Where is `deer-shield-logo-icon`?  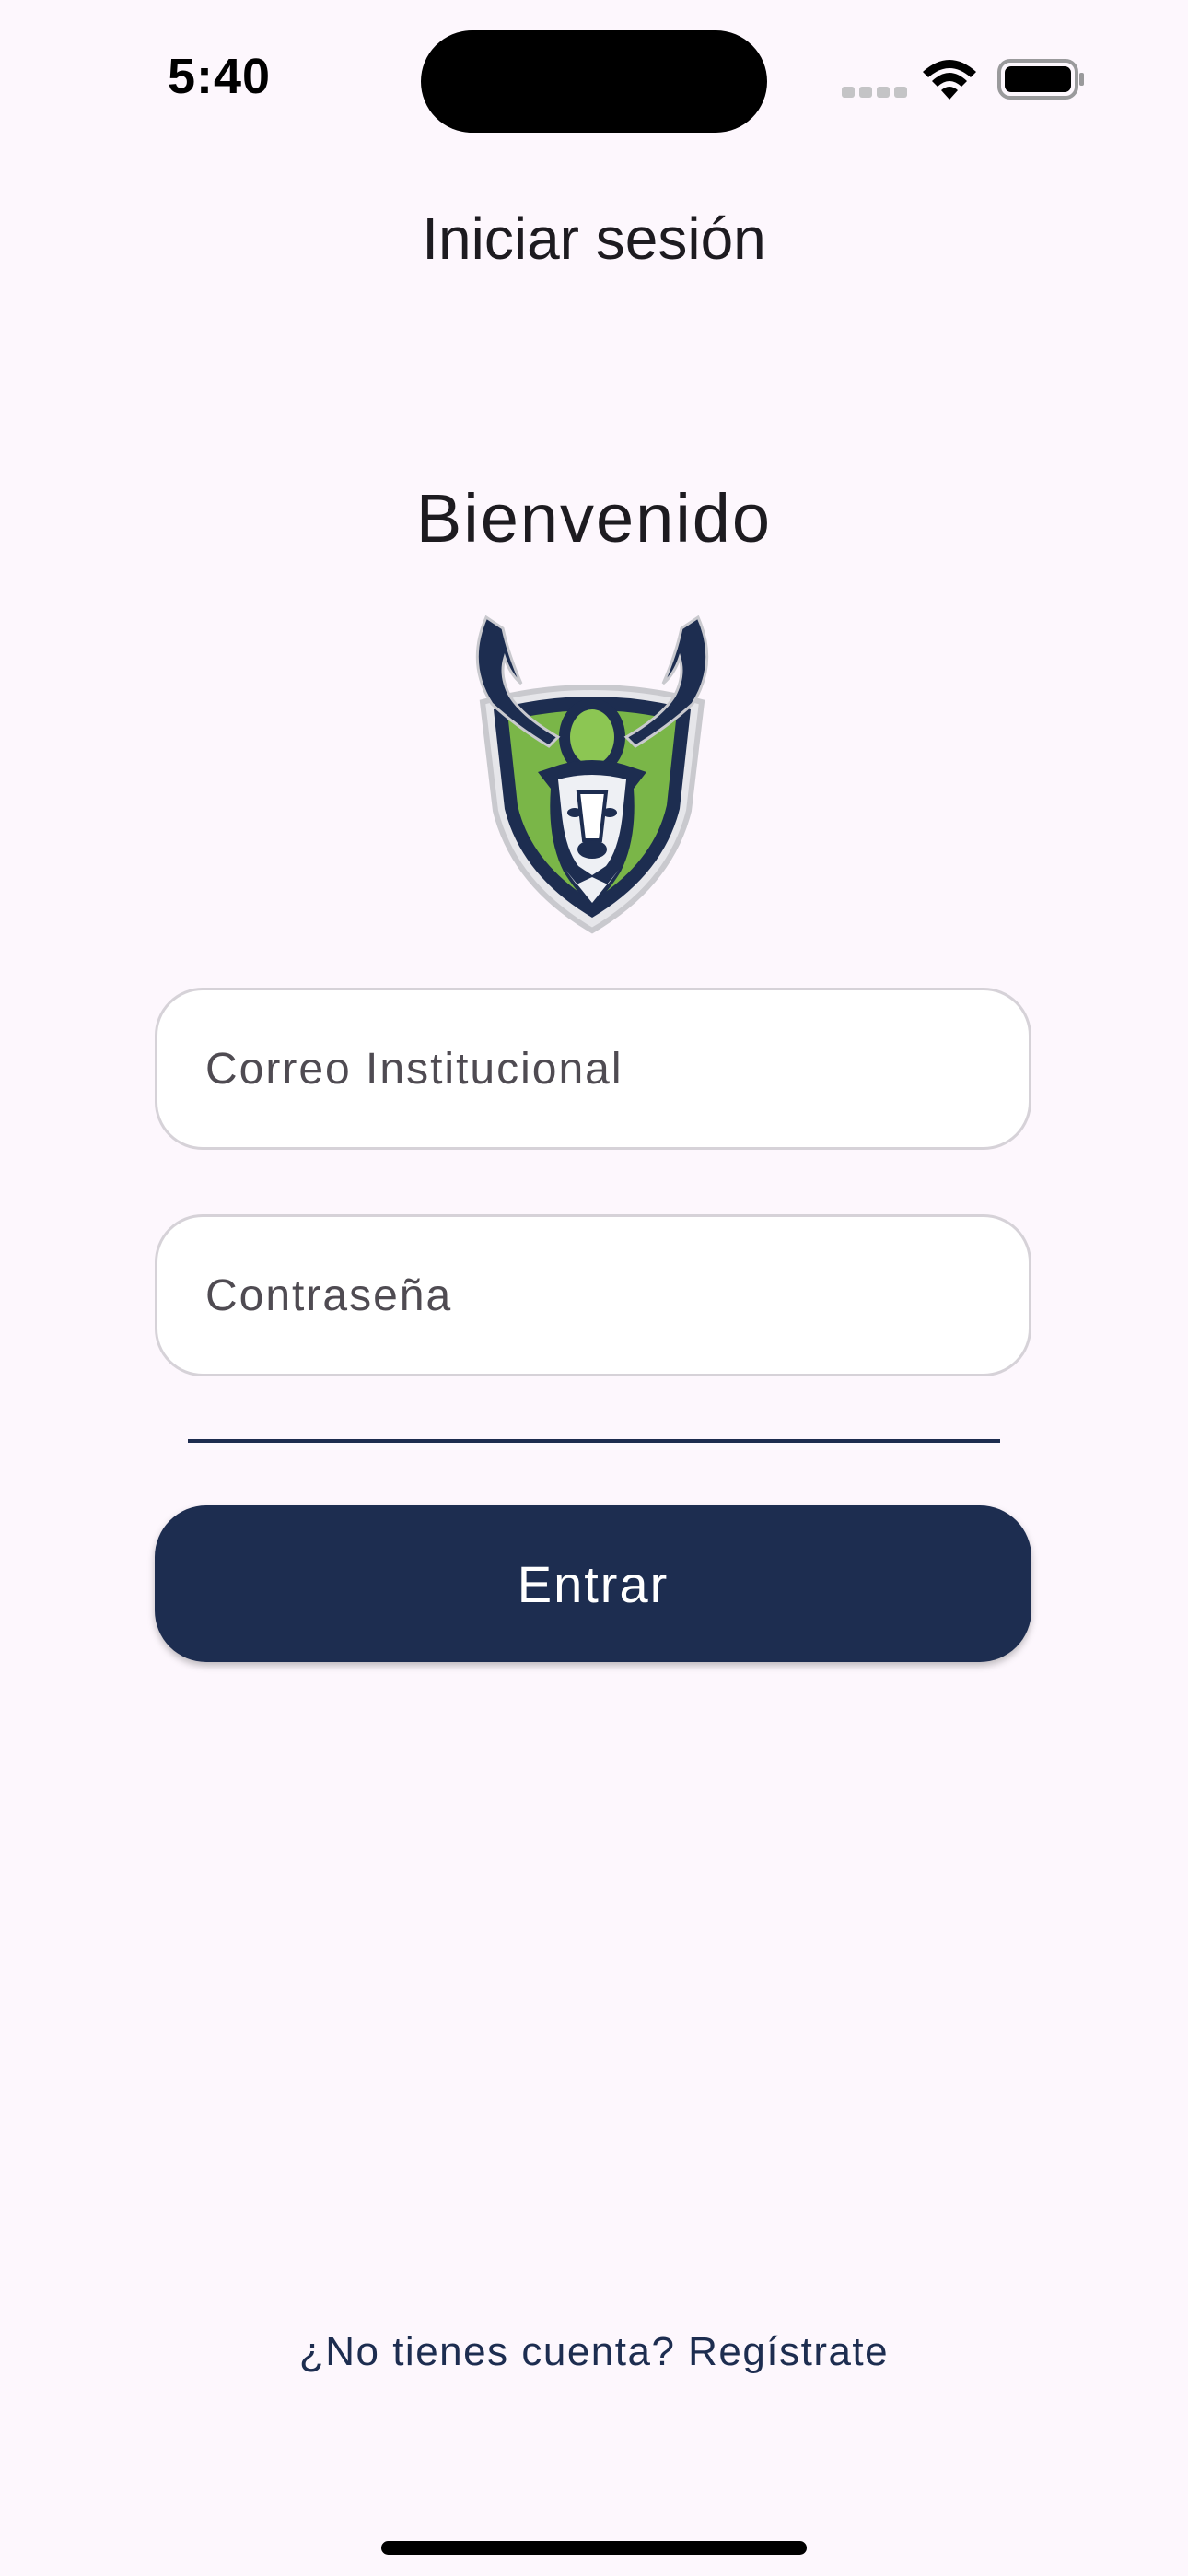
deer-shield-logo-icon is located at coordinates (592, 774).